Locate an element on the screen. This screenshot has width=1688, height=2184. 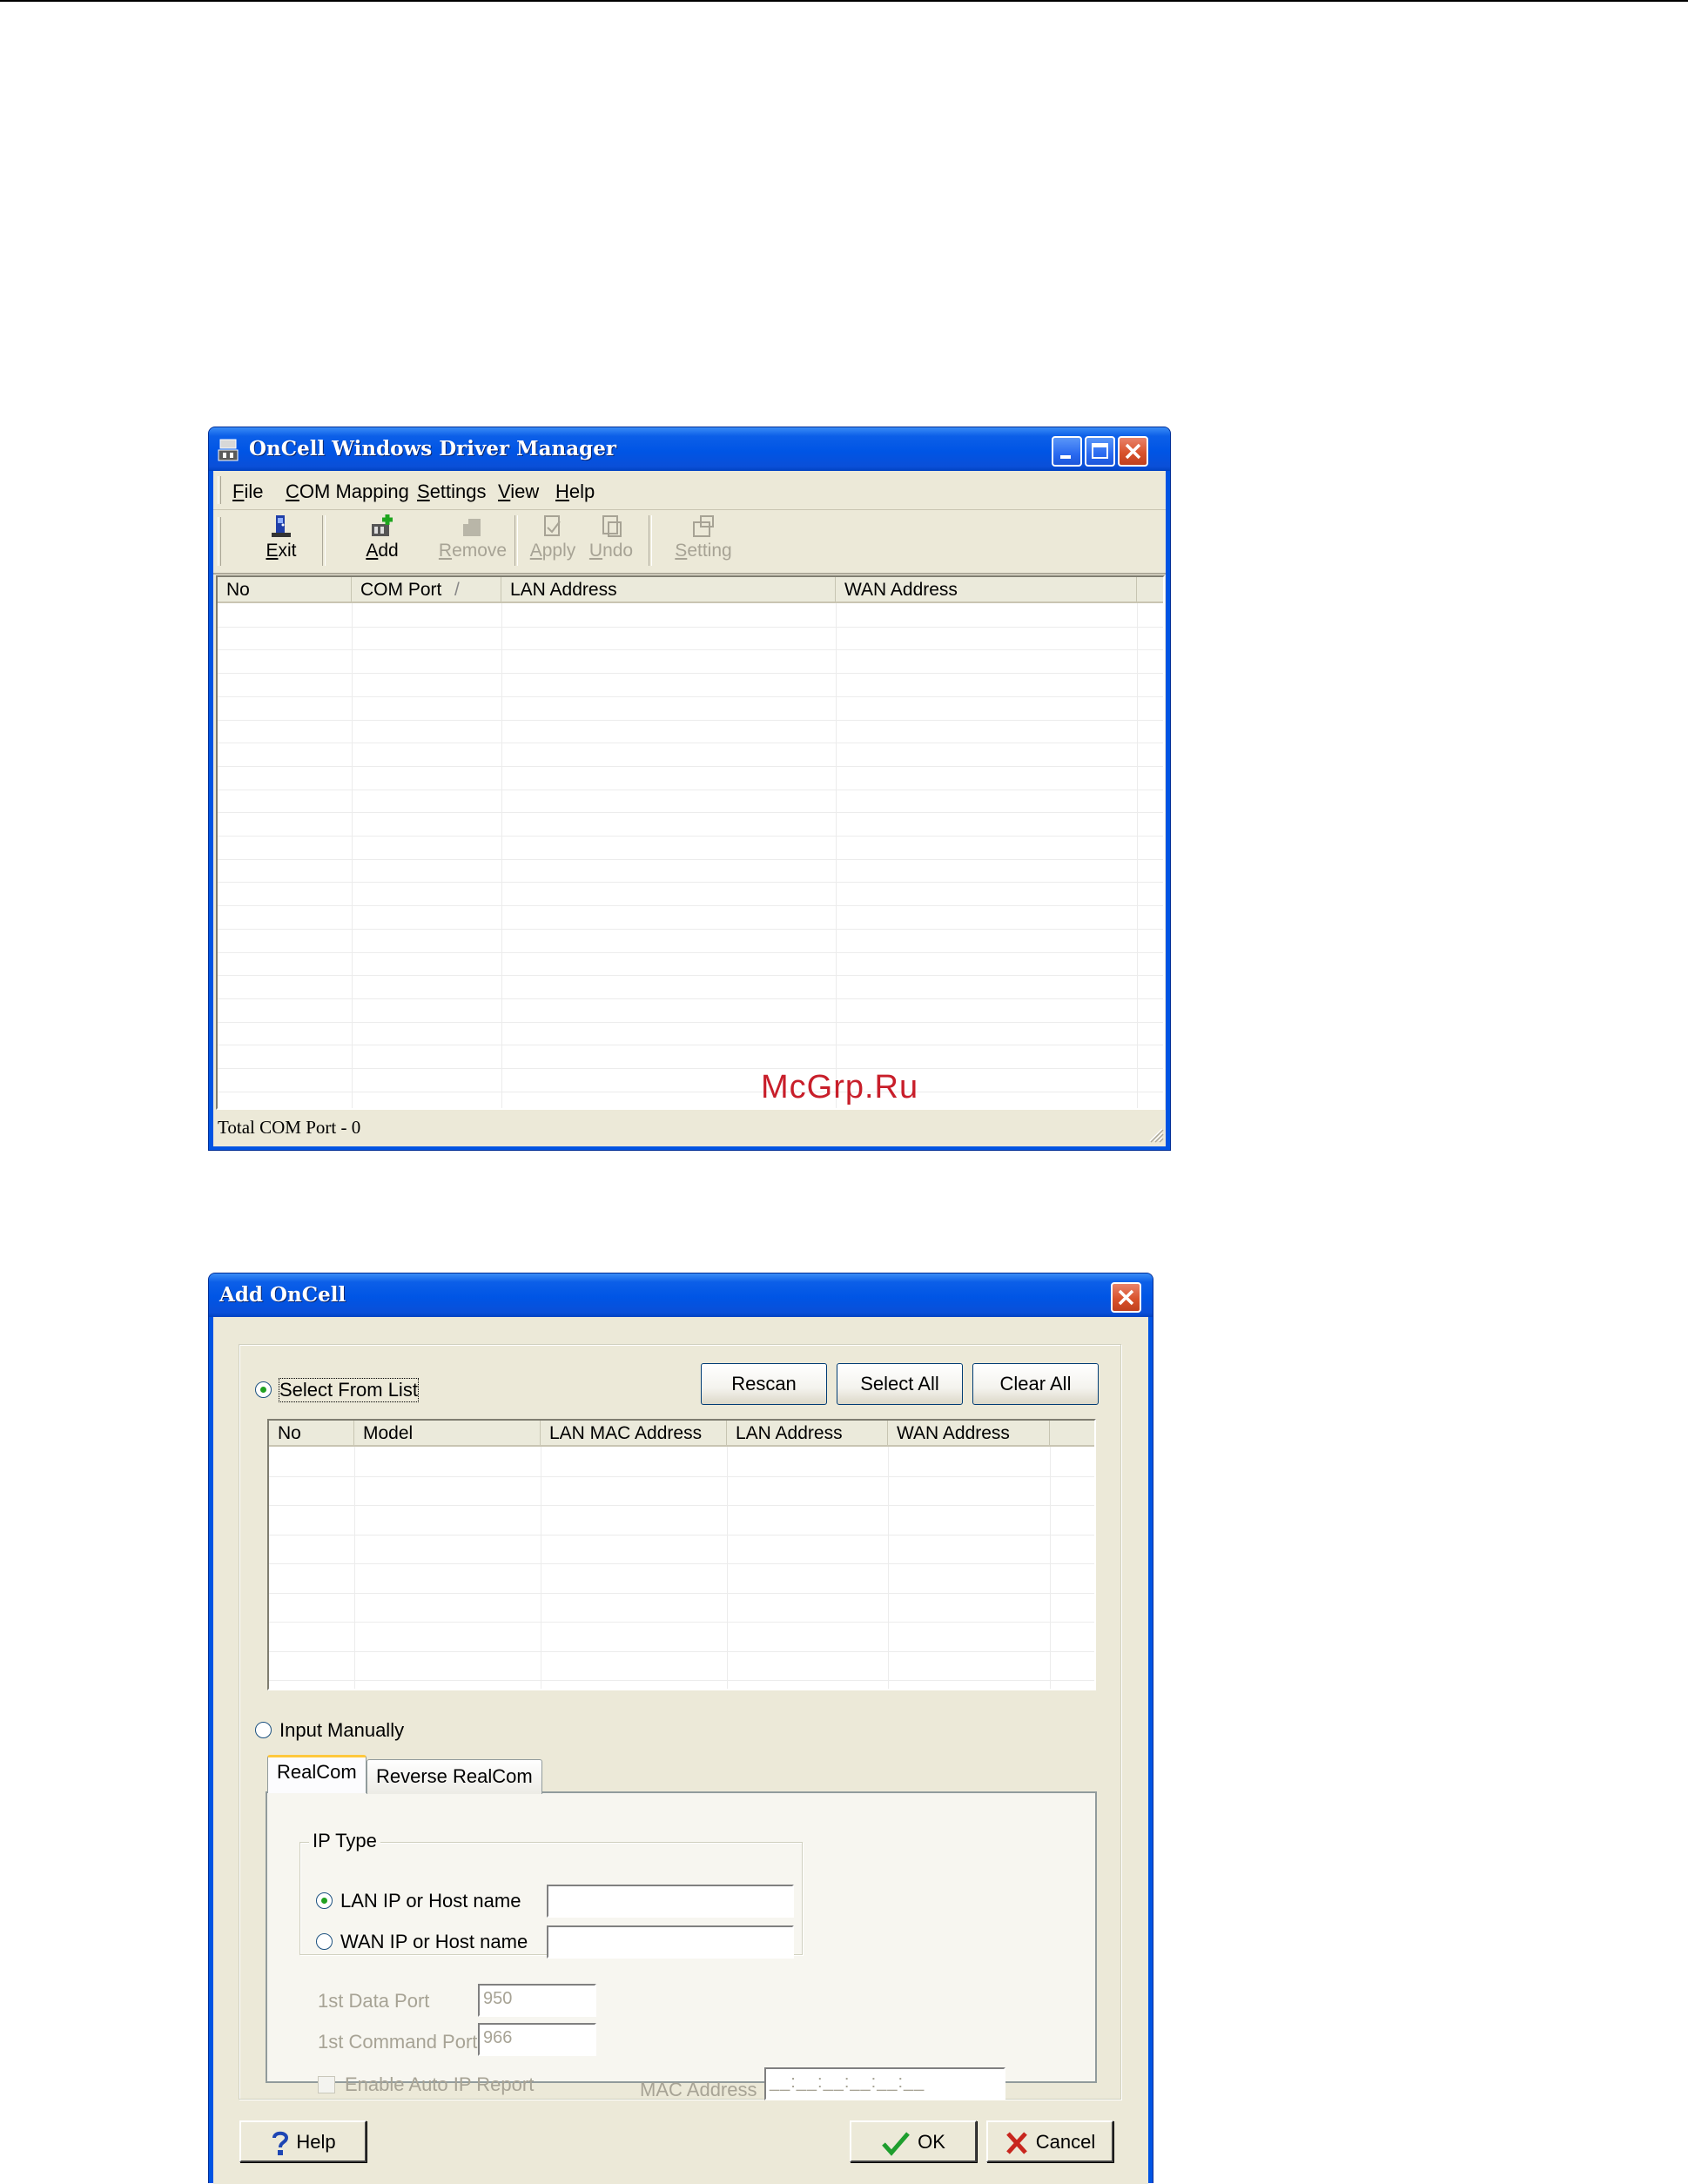
input-manually-radio is located at coordinates (263, 1730).